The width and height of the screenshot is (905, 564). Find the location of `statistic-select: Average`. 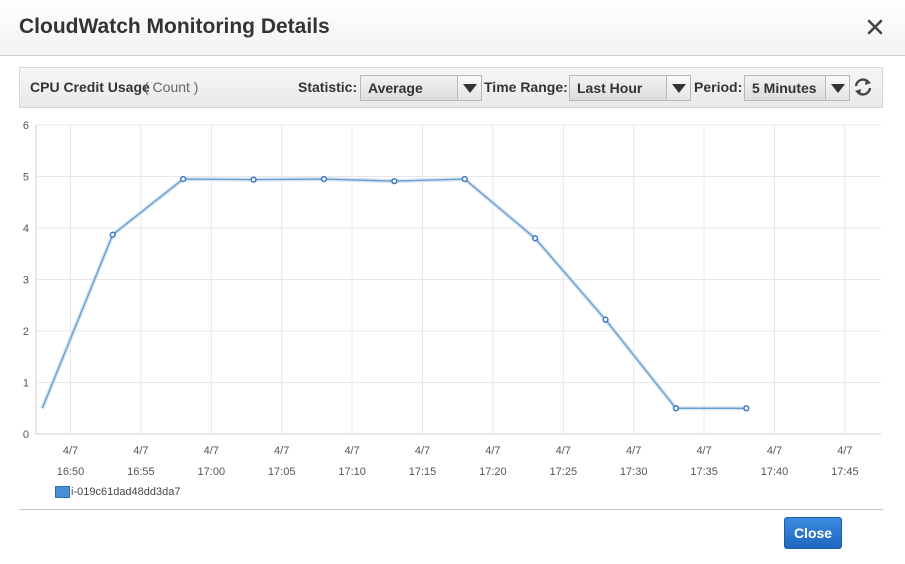

statistic-select: Average is located at coordinates (421, 88).